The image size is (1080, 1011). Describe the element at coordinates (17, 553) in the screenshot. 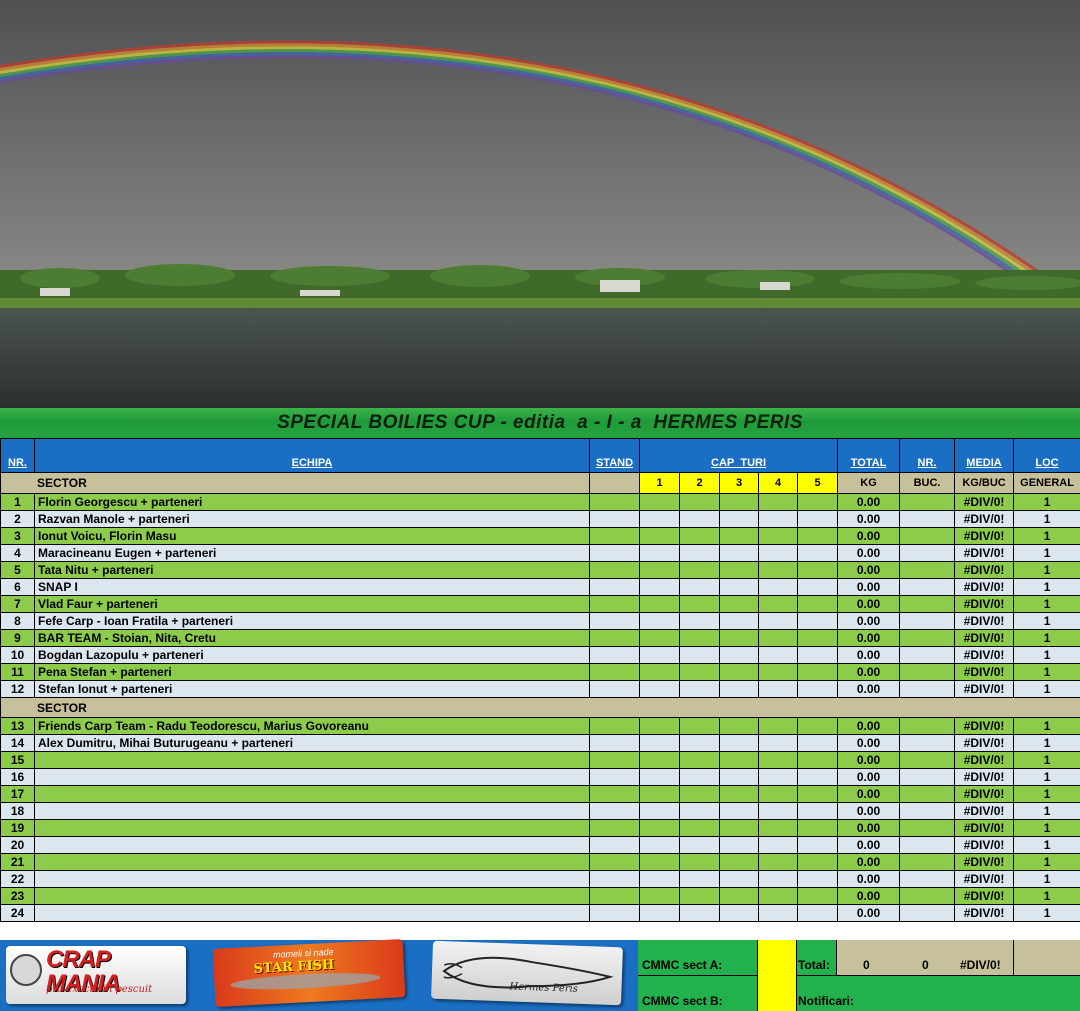

I see `row-nr: 4` at that location.